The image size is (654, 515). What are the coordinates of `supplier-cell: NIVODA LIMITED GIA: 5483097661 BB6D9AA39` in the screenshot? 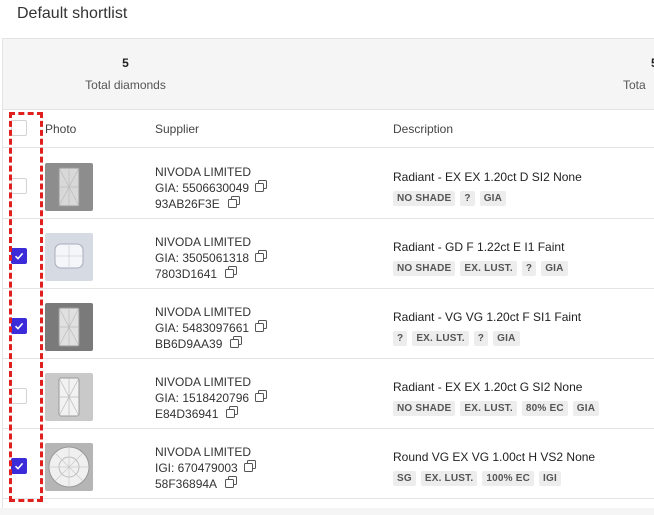 It's located at (211, 328).